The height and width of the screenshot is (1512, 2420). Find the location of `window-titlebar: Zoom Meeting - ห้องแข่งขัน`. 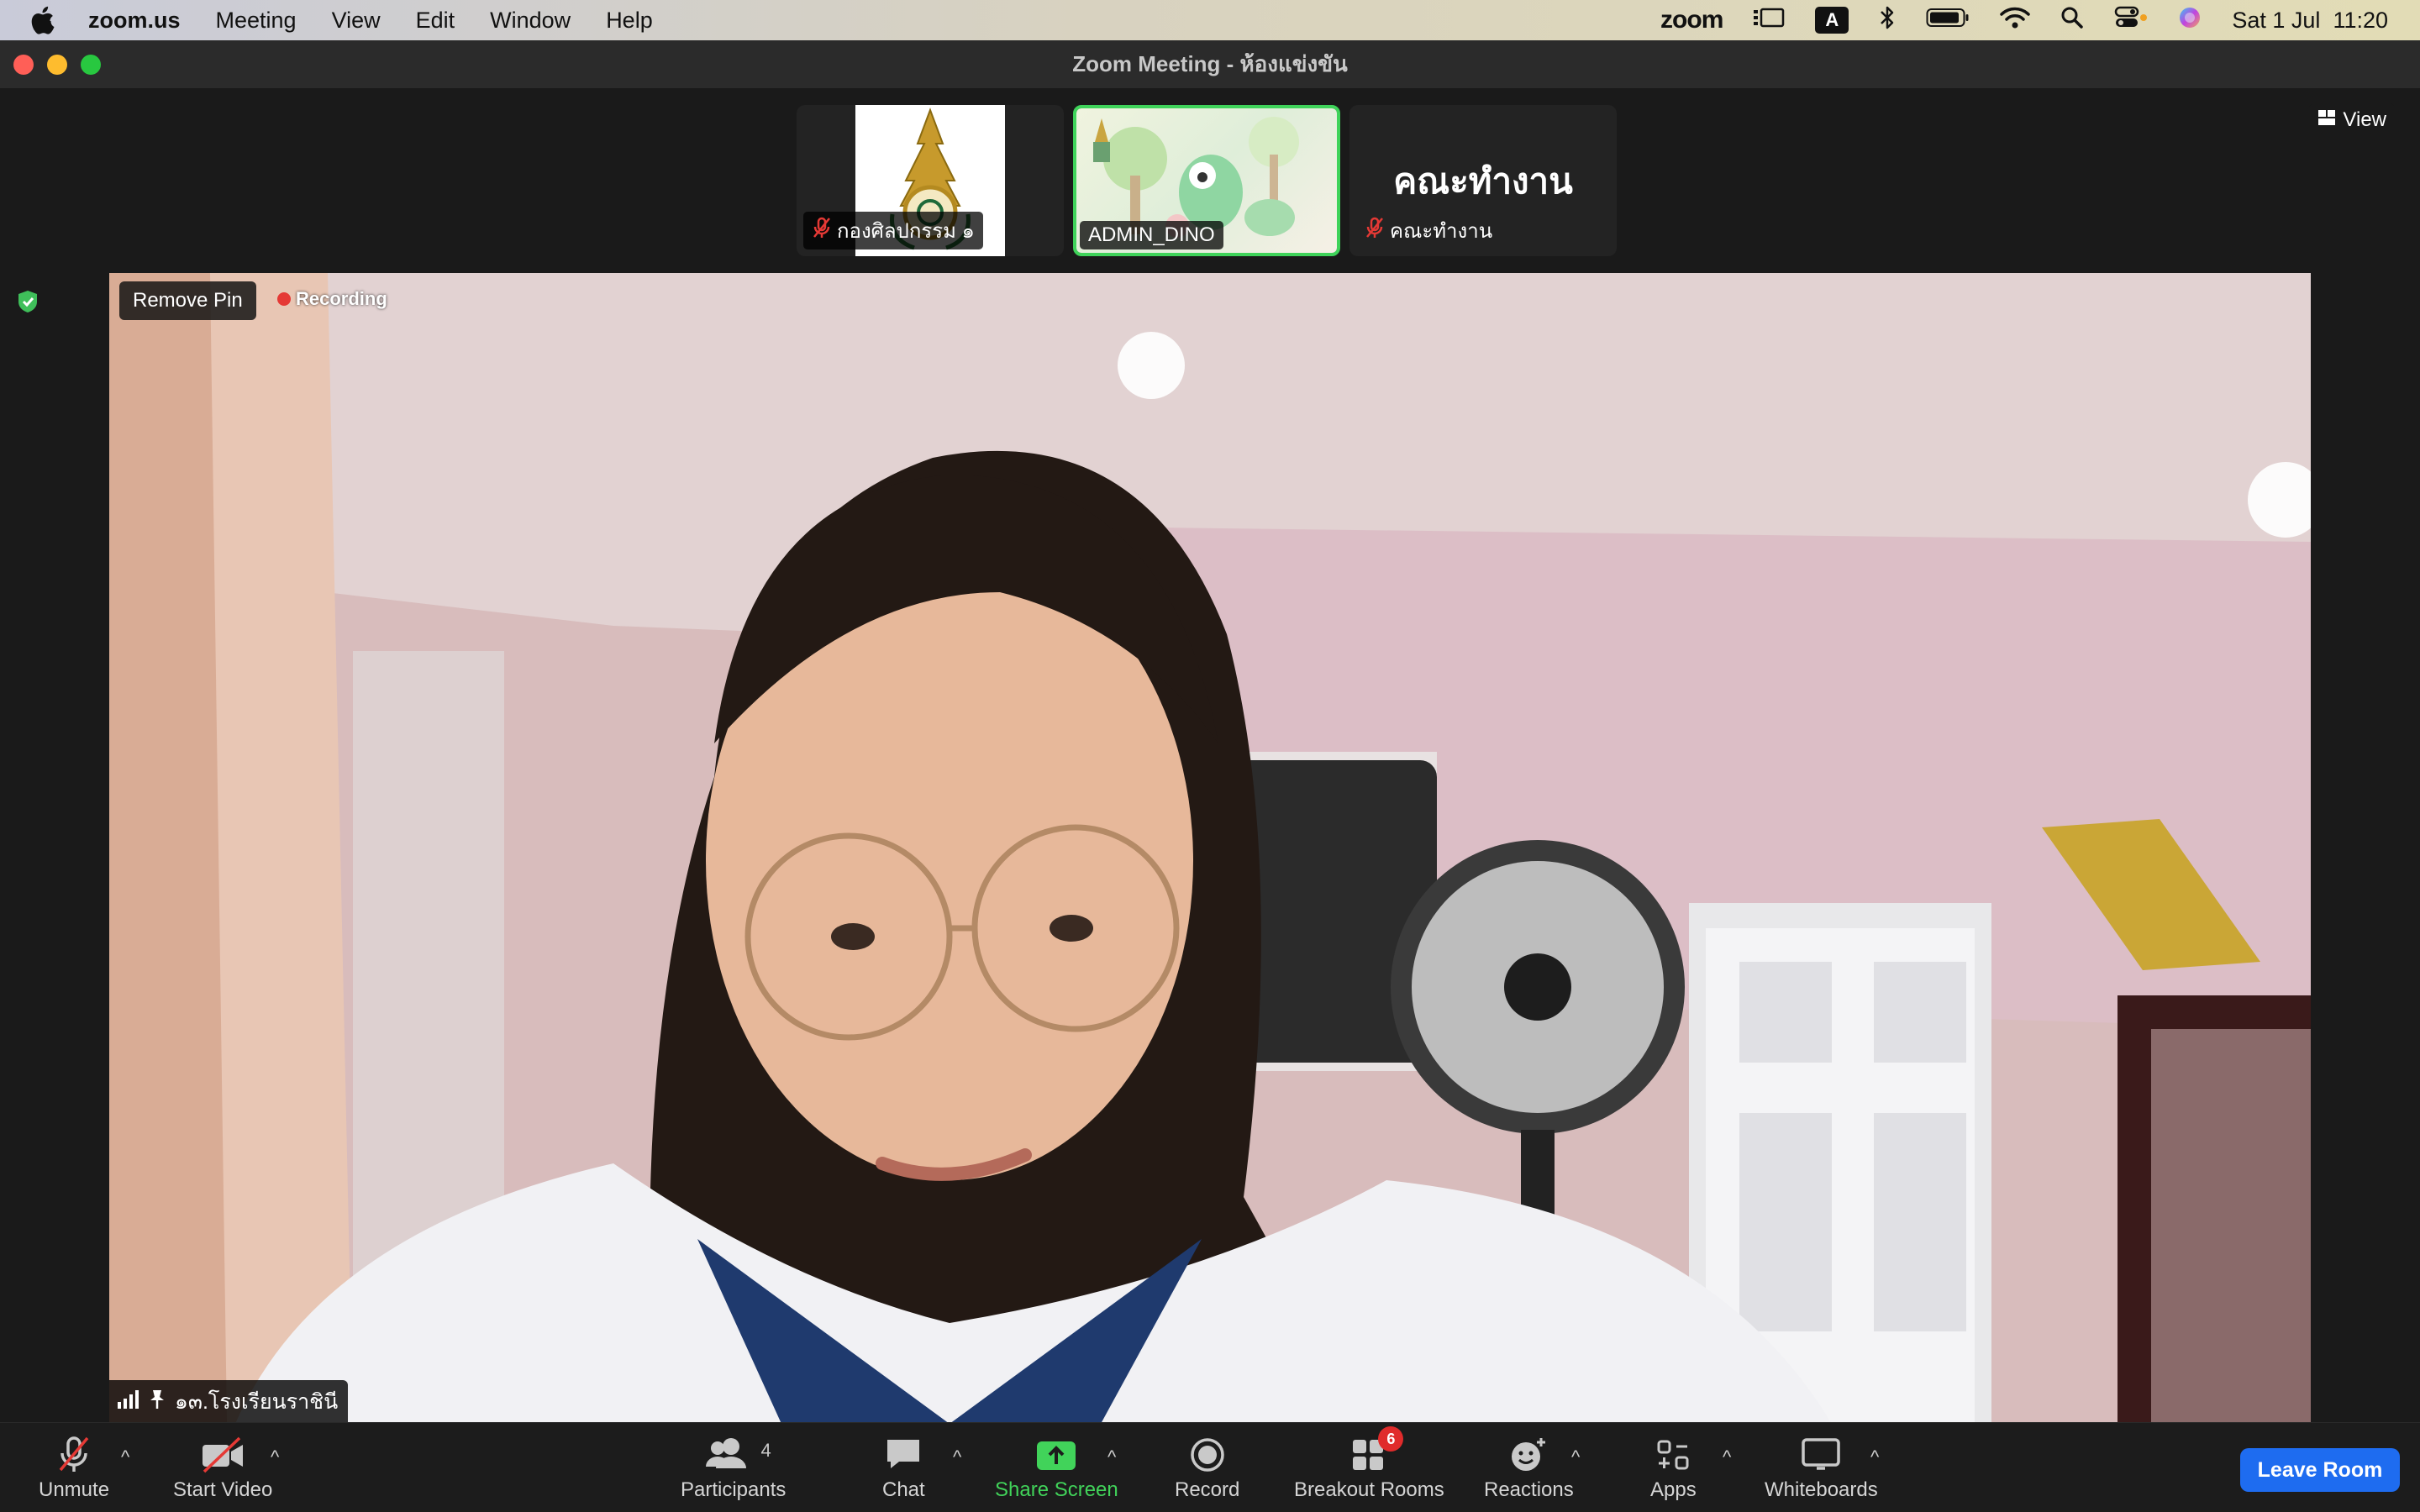

window-titlebar: Zoom Meeting - ห้องแข่งขัน is located at coordinates (1210, 64).